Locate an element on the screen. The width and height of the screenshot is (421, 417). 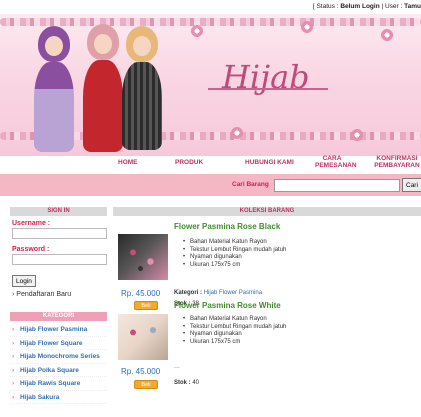
signin-header: SIGN IN is located at coordinates (58, 211).